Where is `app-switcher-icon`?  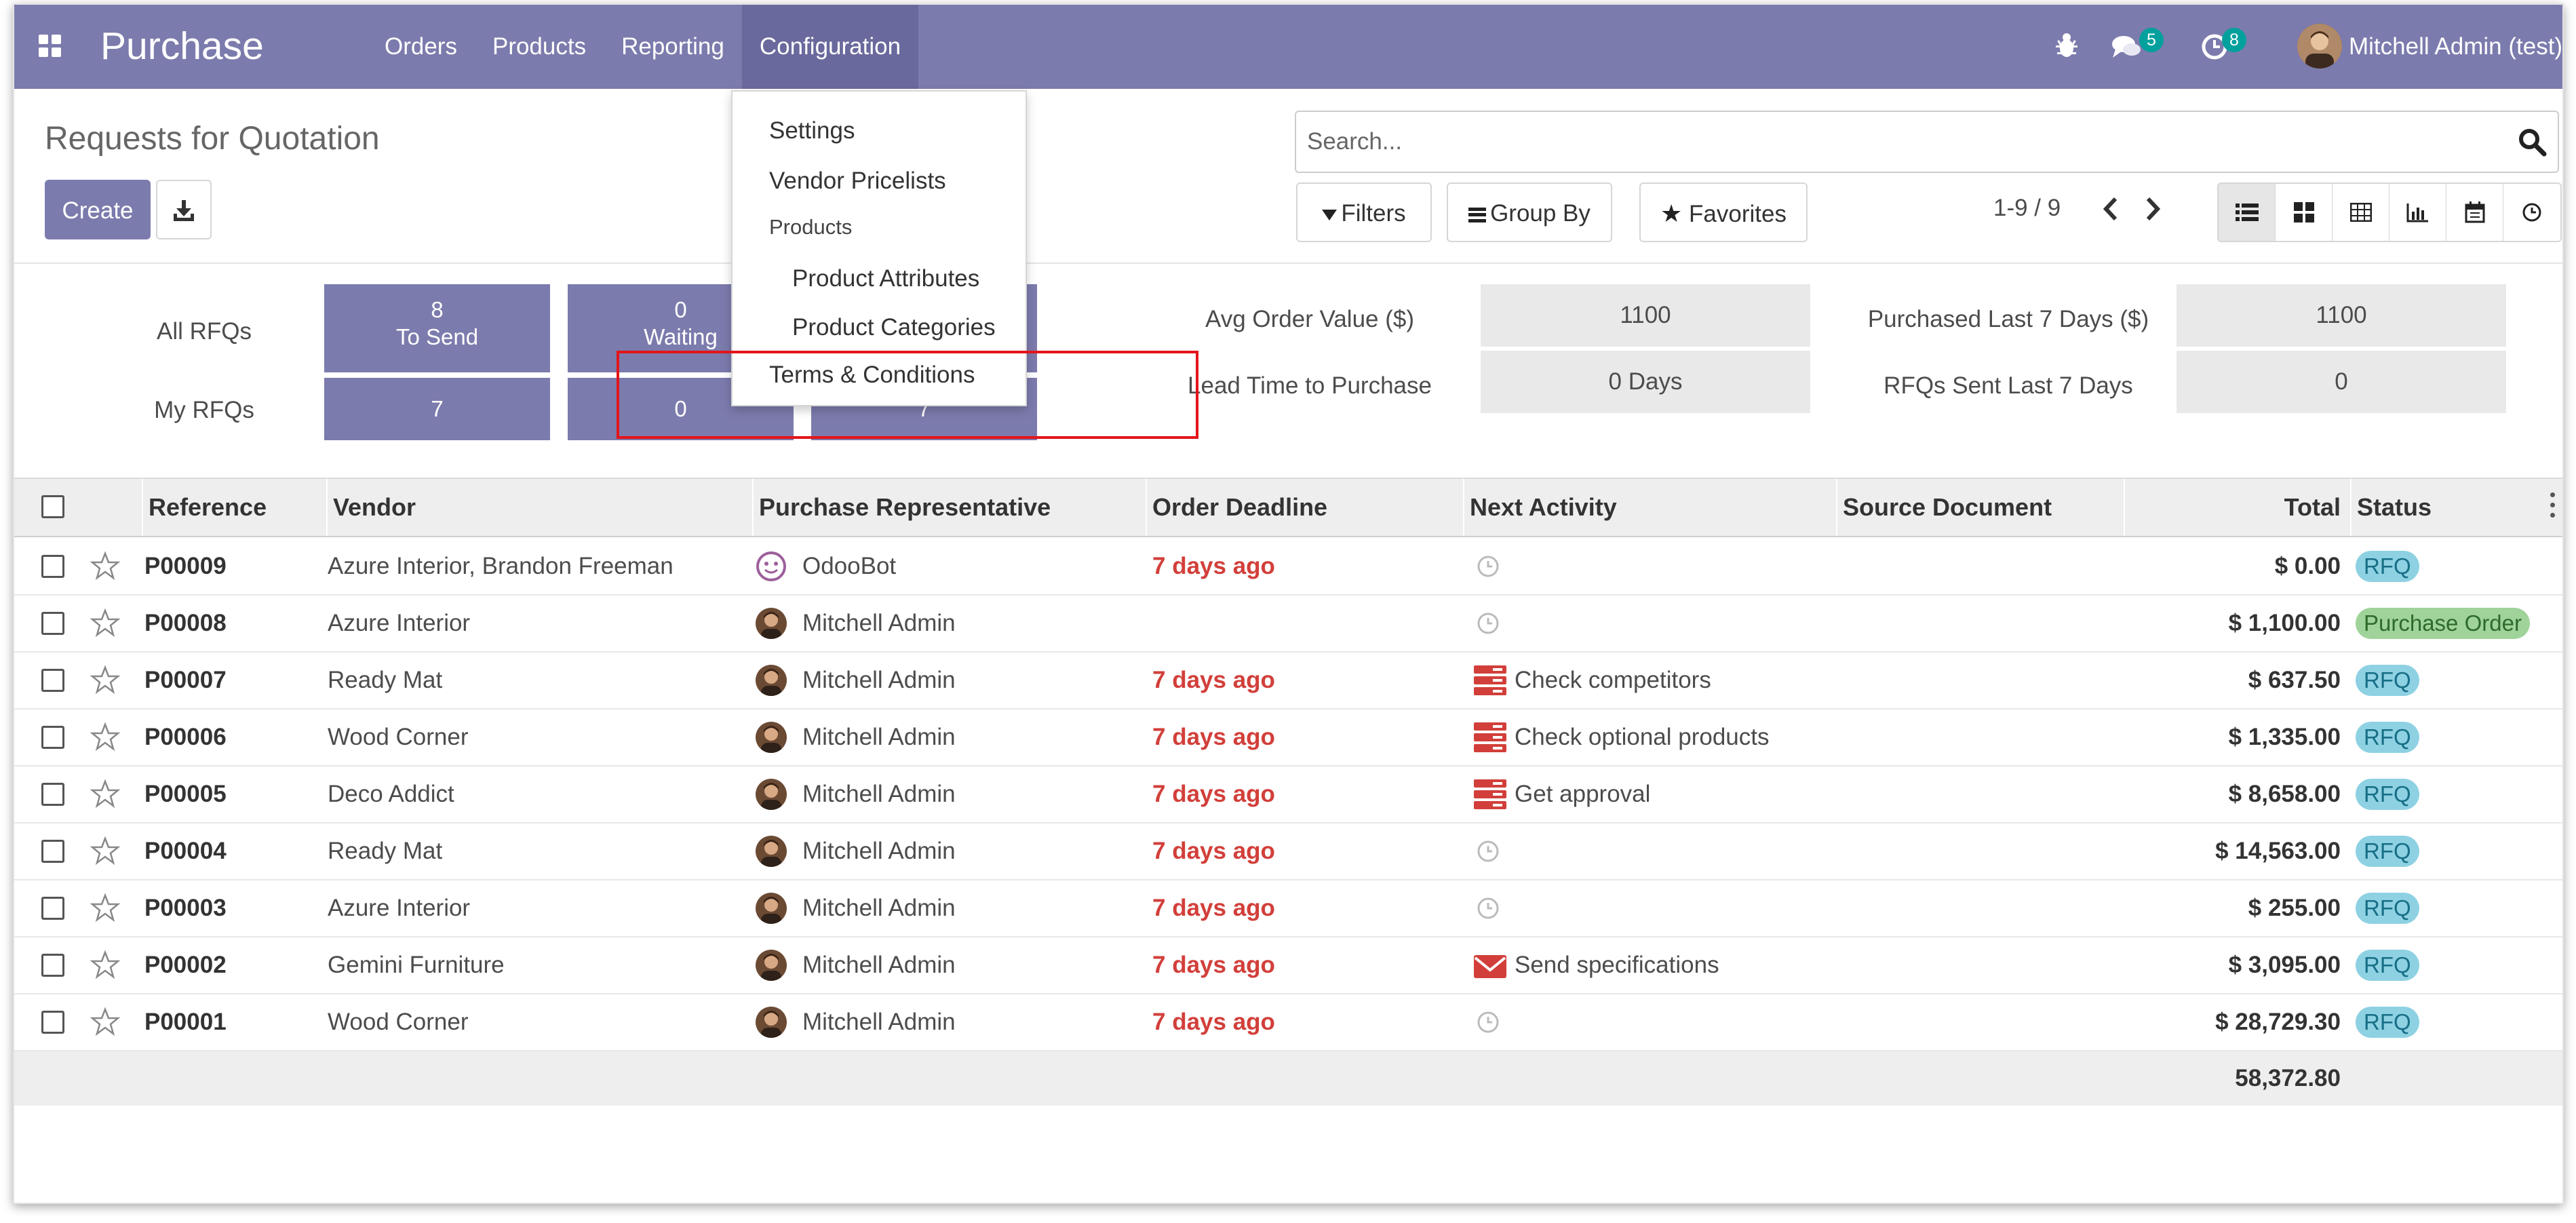 app-switcher-icon is located at coordinates (50, 46).